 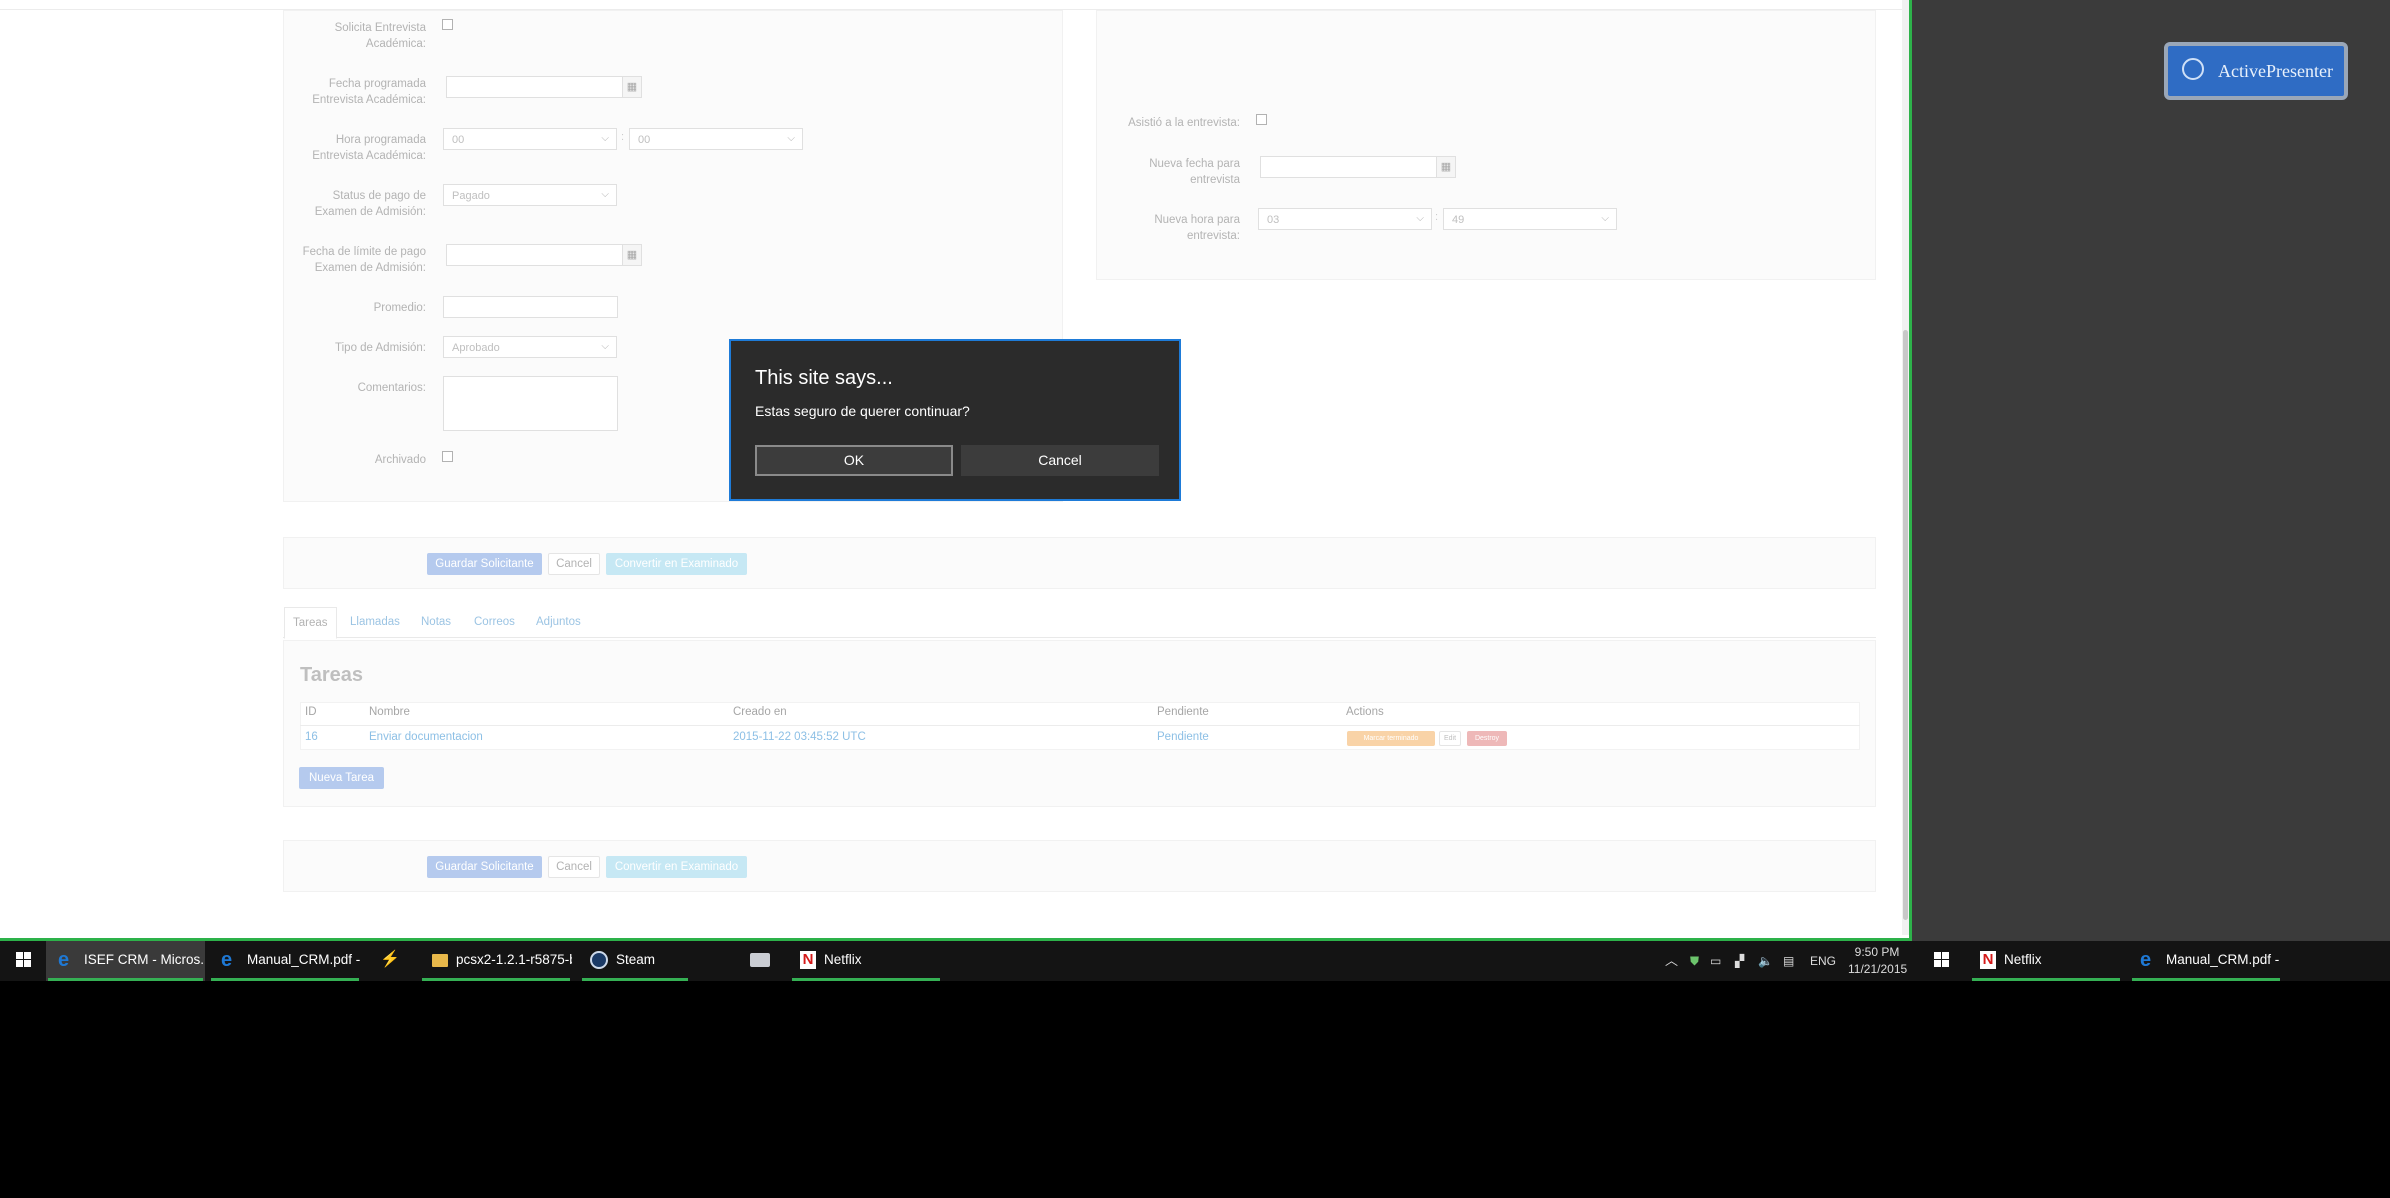 I want to click on winrar-icon: ⚡, so click(x=390, y=960).